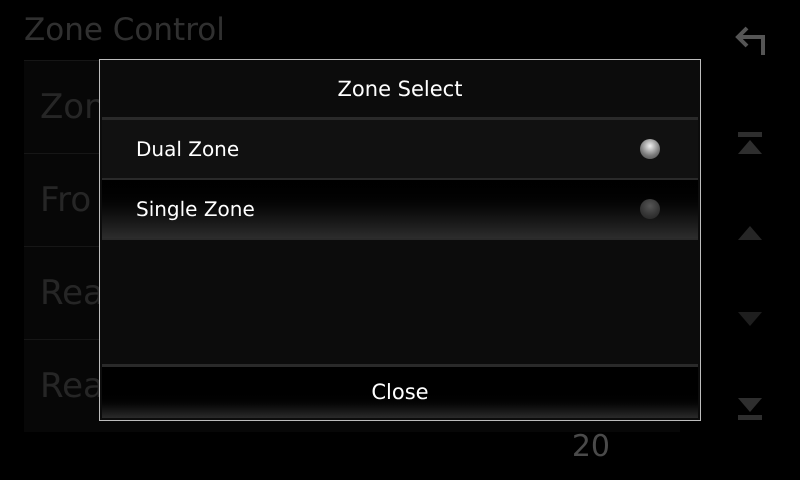  I want to click on scroll-top-icon, so click(750, 144).